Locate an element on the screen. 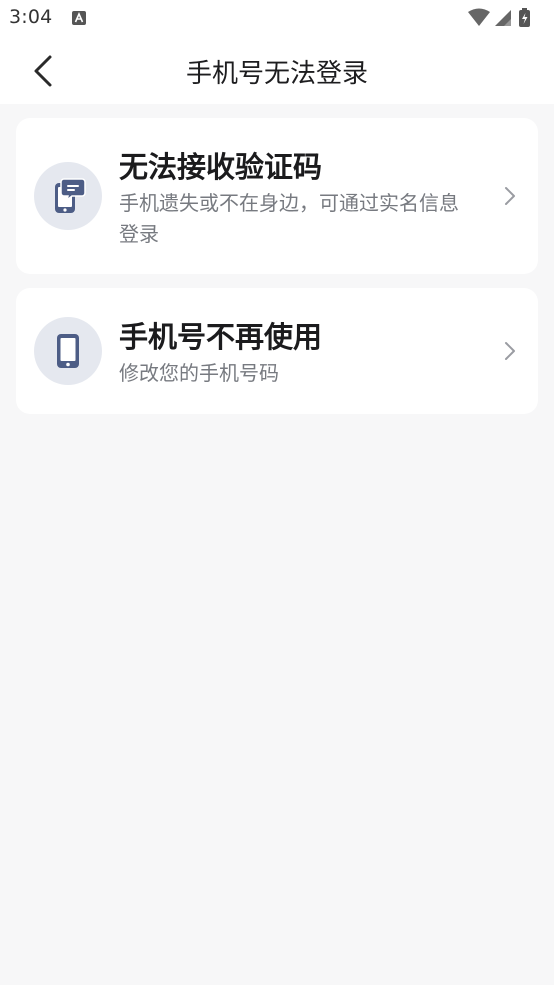 The image size is (554, 985). option-card-cannot-receive-code: 无法接收验证码 手机遗失或不在身边，可通过实名信息登录 is located at coordinates (277, 196).